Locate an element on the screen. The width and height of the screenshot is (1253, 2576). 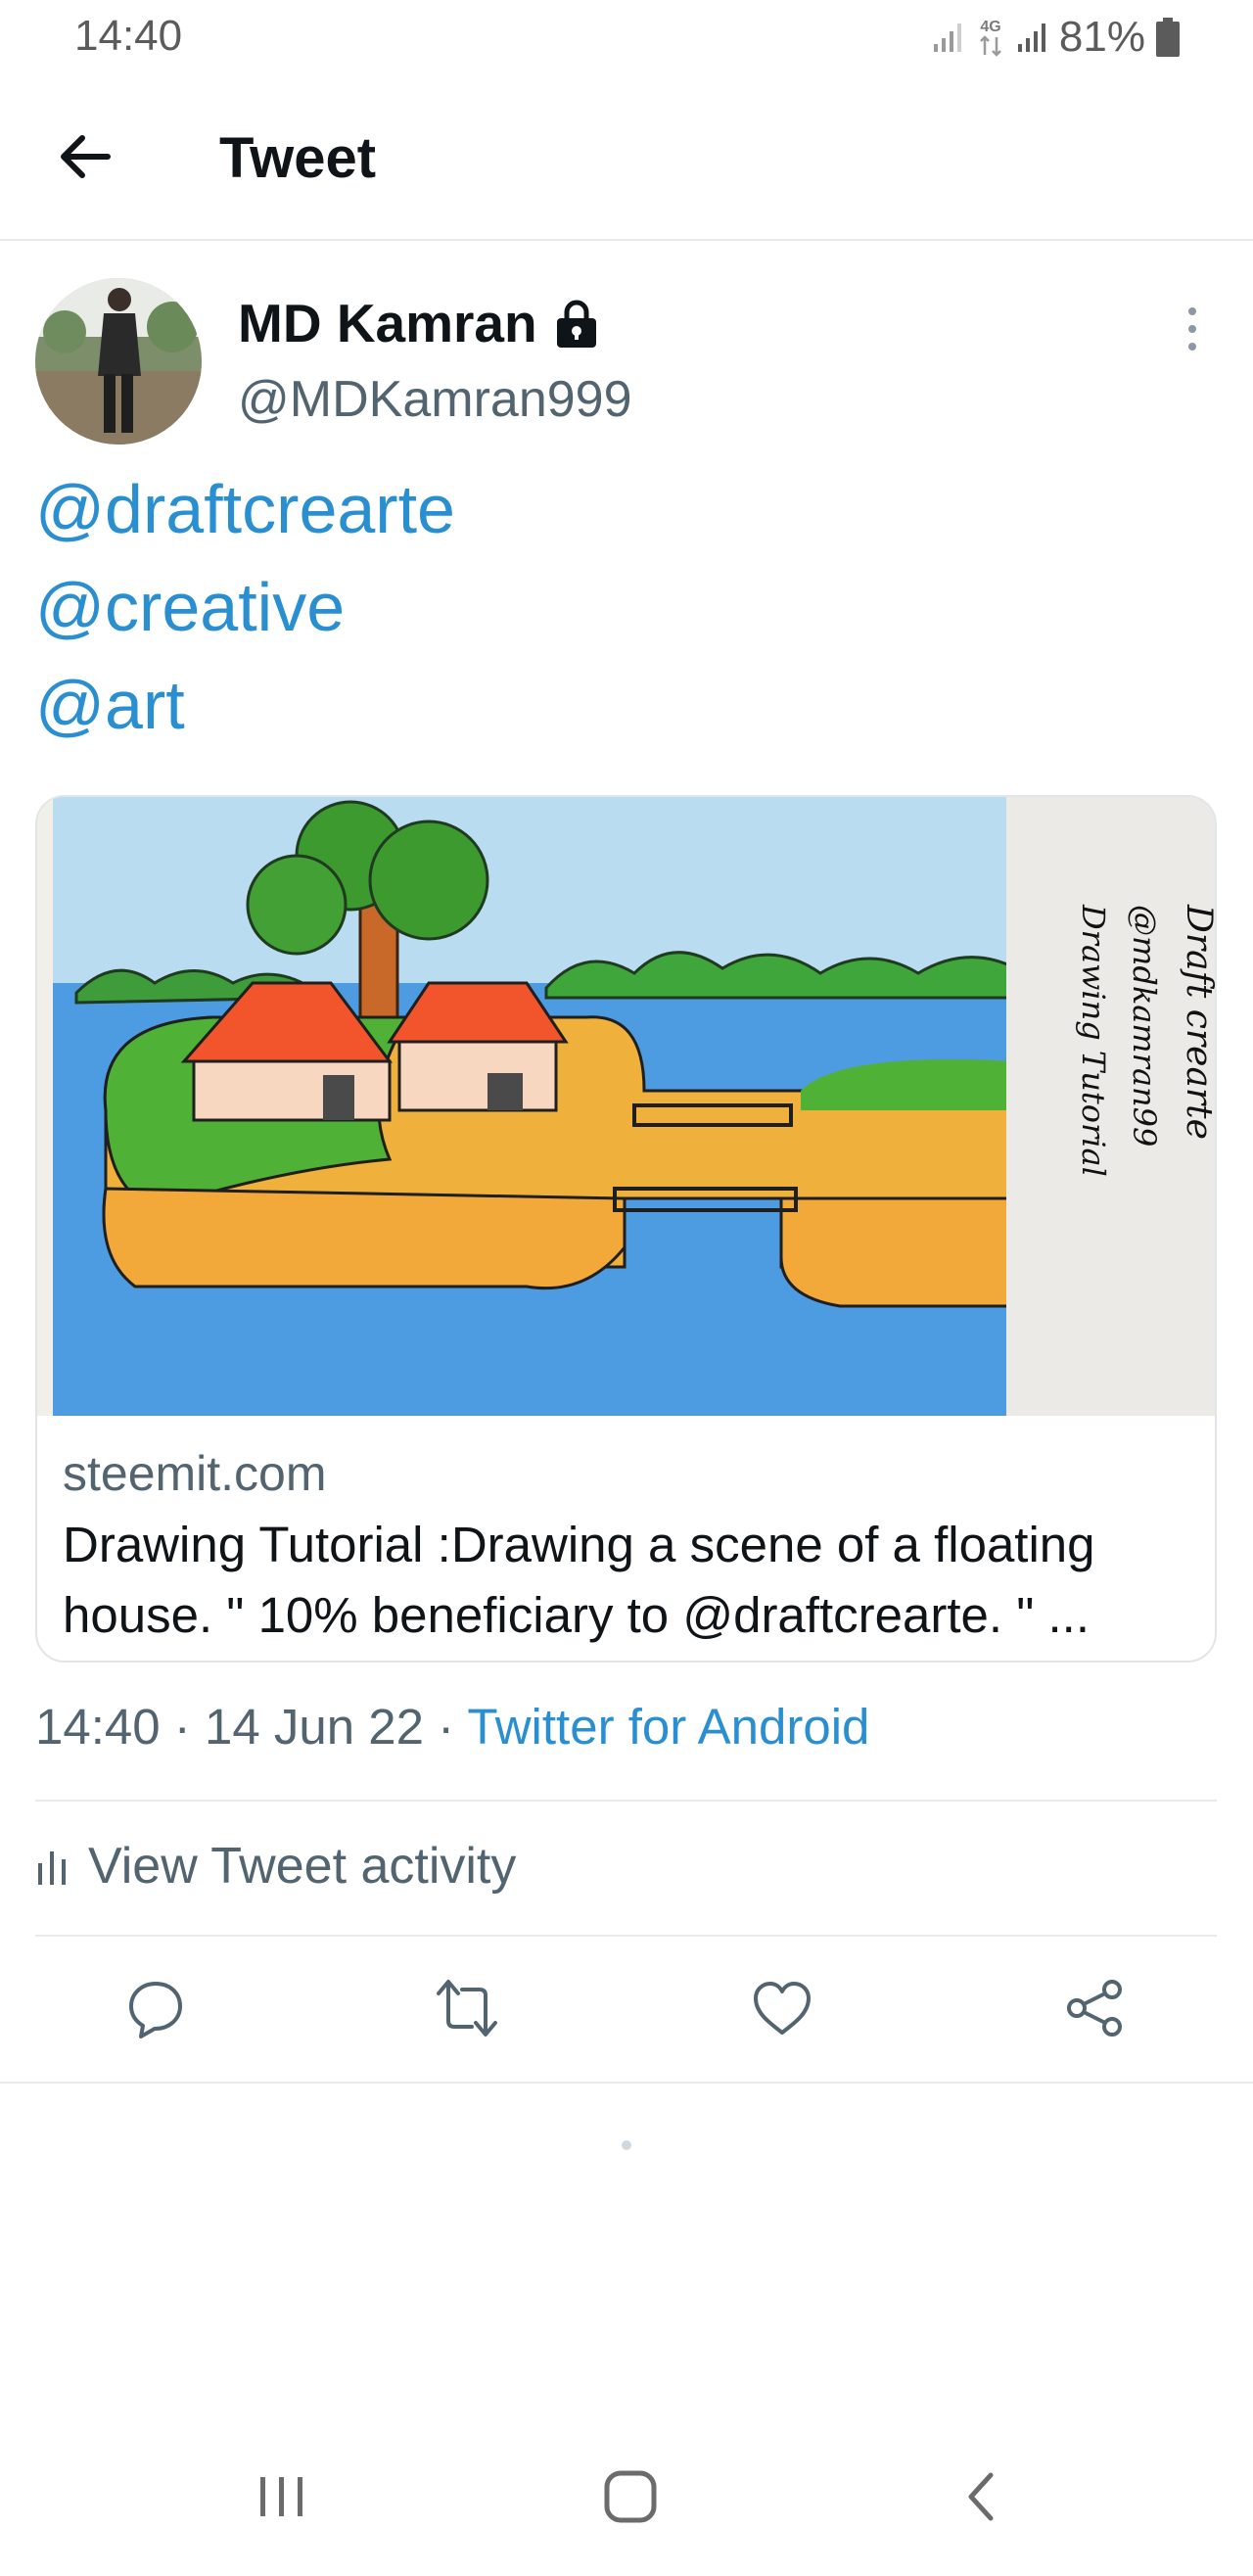
avatar is located at coordinates (118, 361).